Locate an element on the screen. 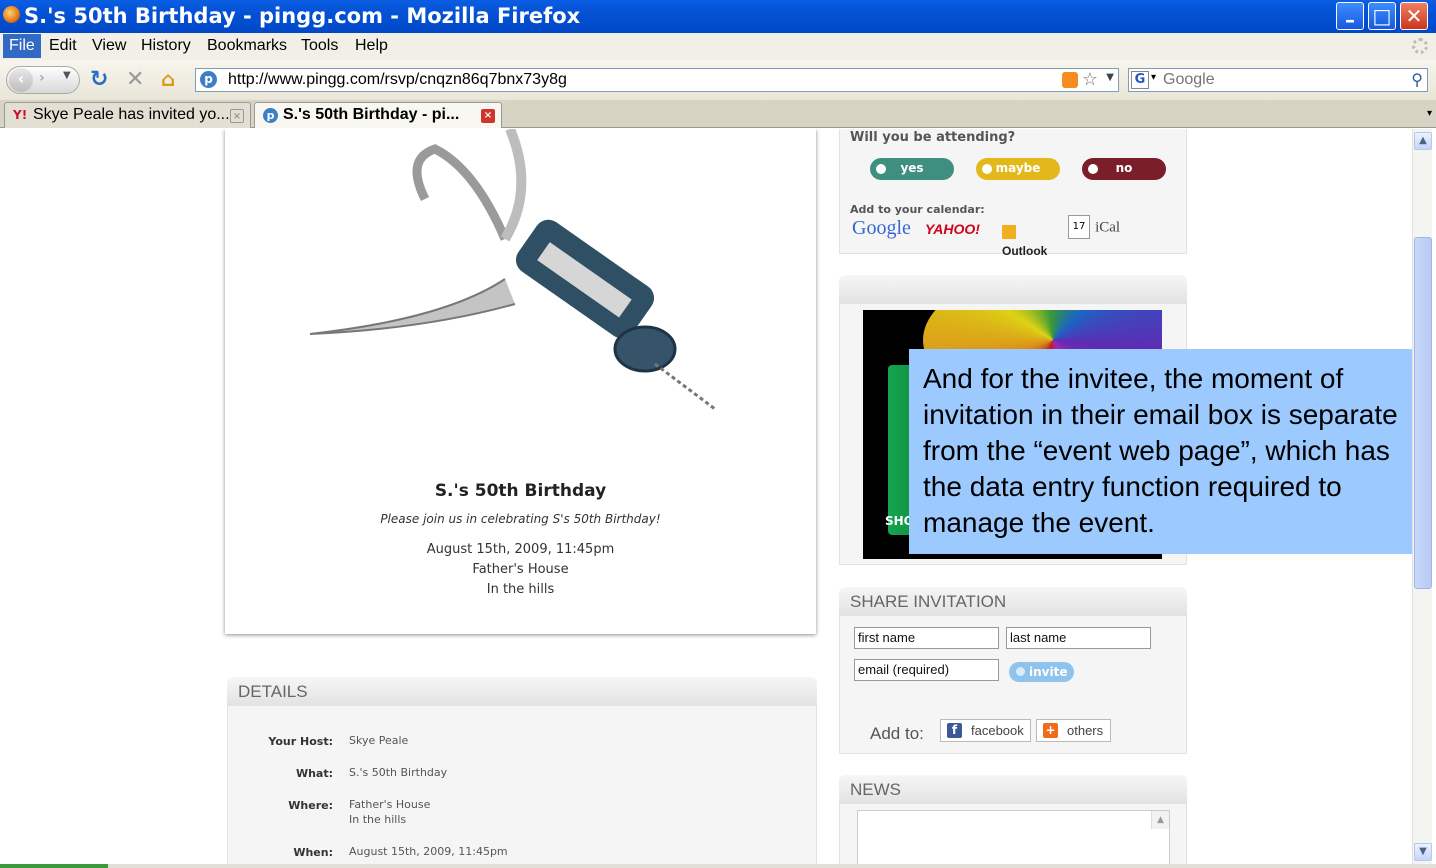 The width and height of the screenshot is (1436, 868). detail-value-host: Skye Peale is located at coordinates (379, 740).